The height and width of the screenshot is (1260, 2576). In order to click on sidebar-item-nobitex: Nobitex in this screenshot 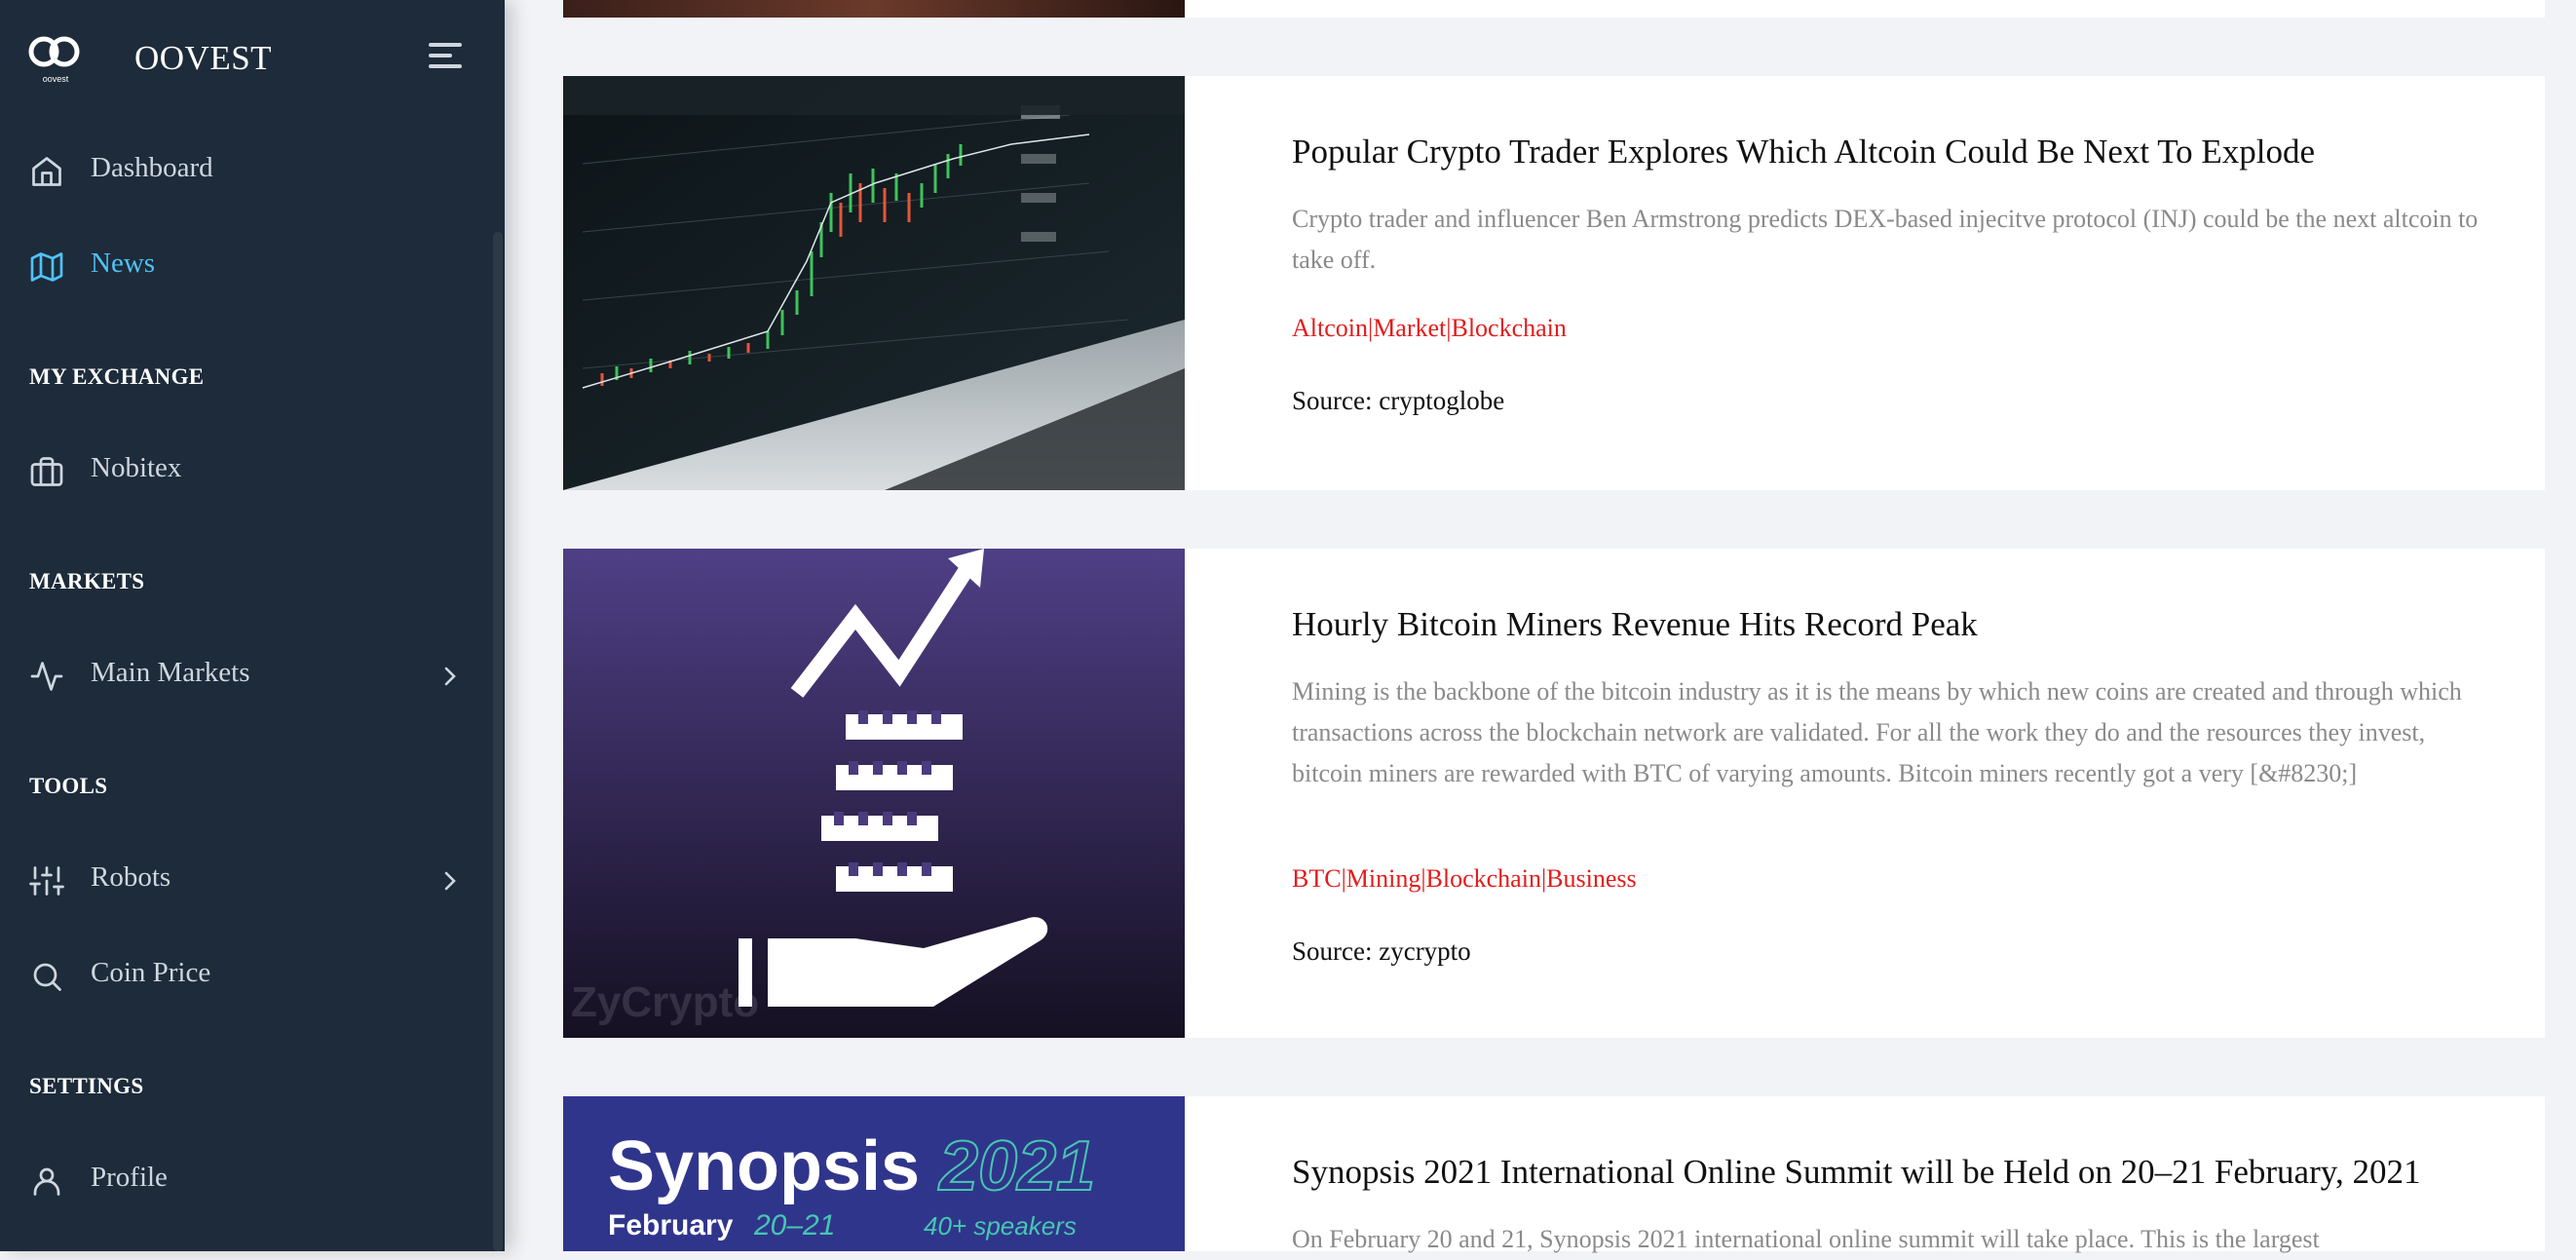, I will do `click(246, 472)`.